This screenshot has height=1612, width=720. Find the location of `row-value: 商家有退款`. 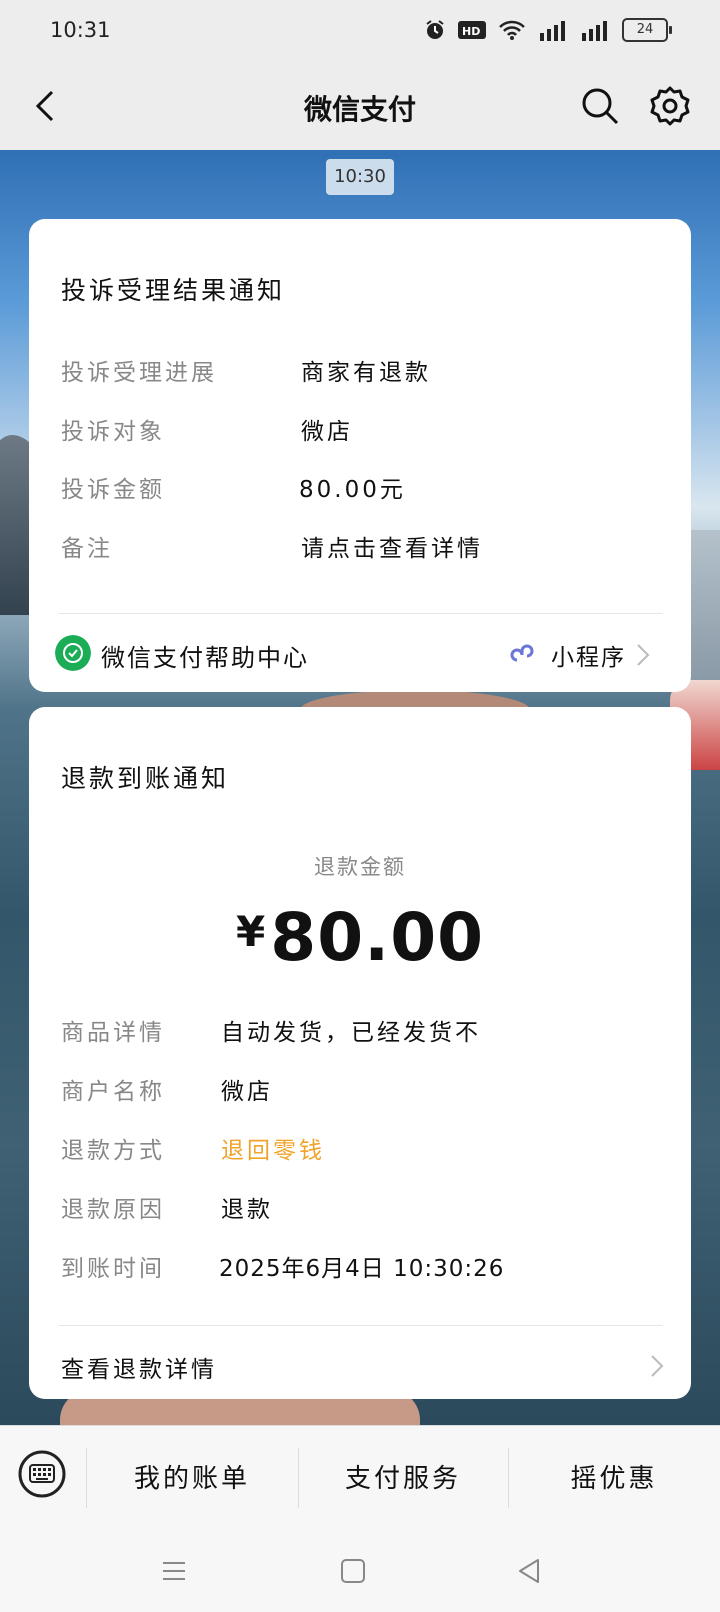

row-value: 商家有退款 is located at coordinates (366, 373).